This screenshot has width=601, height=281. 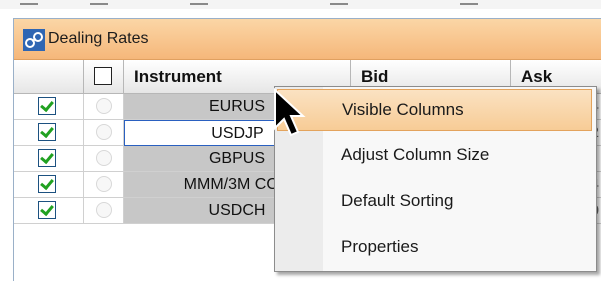 What do you see at coordinates (403, 109) in the screenshot?
I see `menu-item-label: Visible Columns` at bounding box center [403, 109].